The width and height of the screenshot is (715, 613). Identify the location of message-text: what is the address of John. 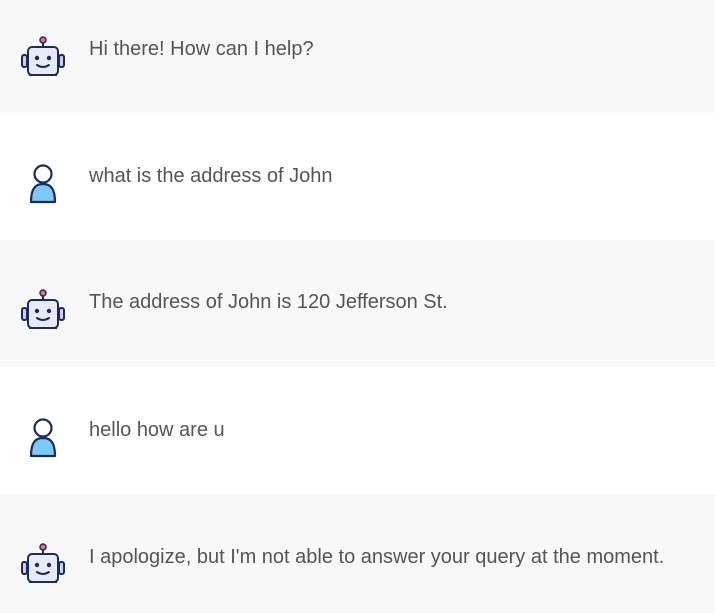
(211, 176).